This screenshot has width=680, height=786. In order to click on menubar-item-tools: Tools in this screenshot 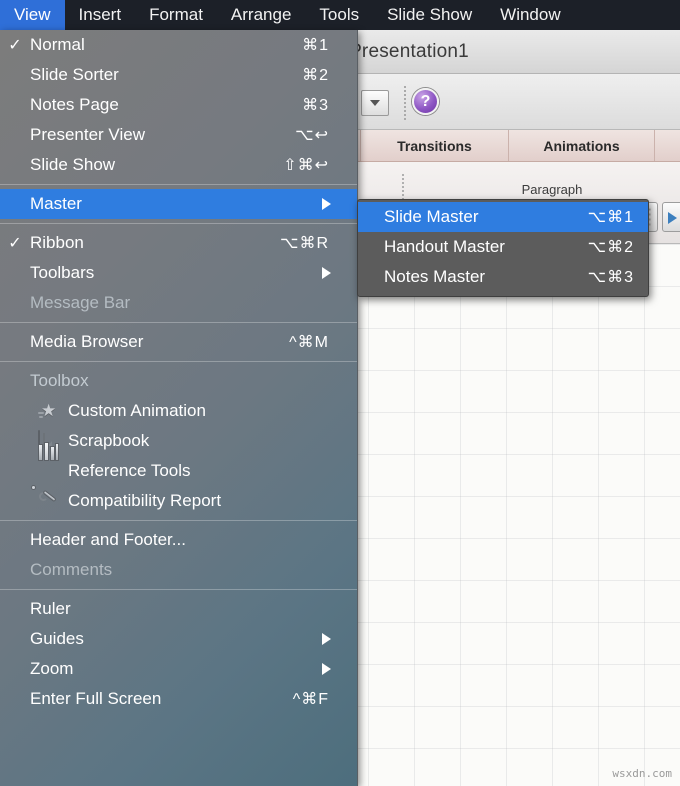, I will do `click(339, 15)`.